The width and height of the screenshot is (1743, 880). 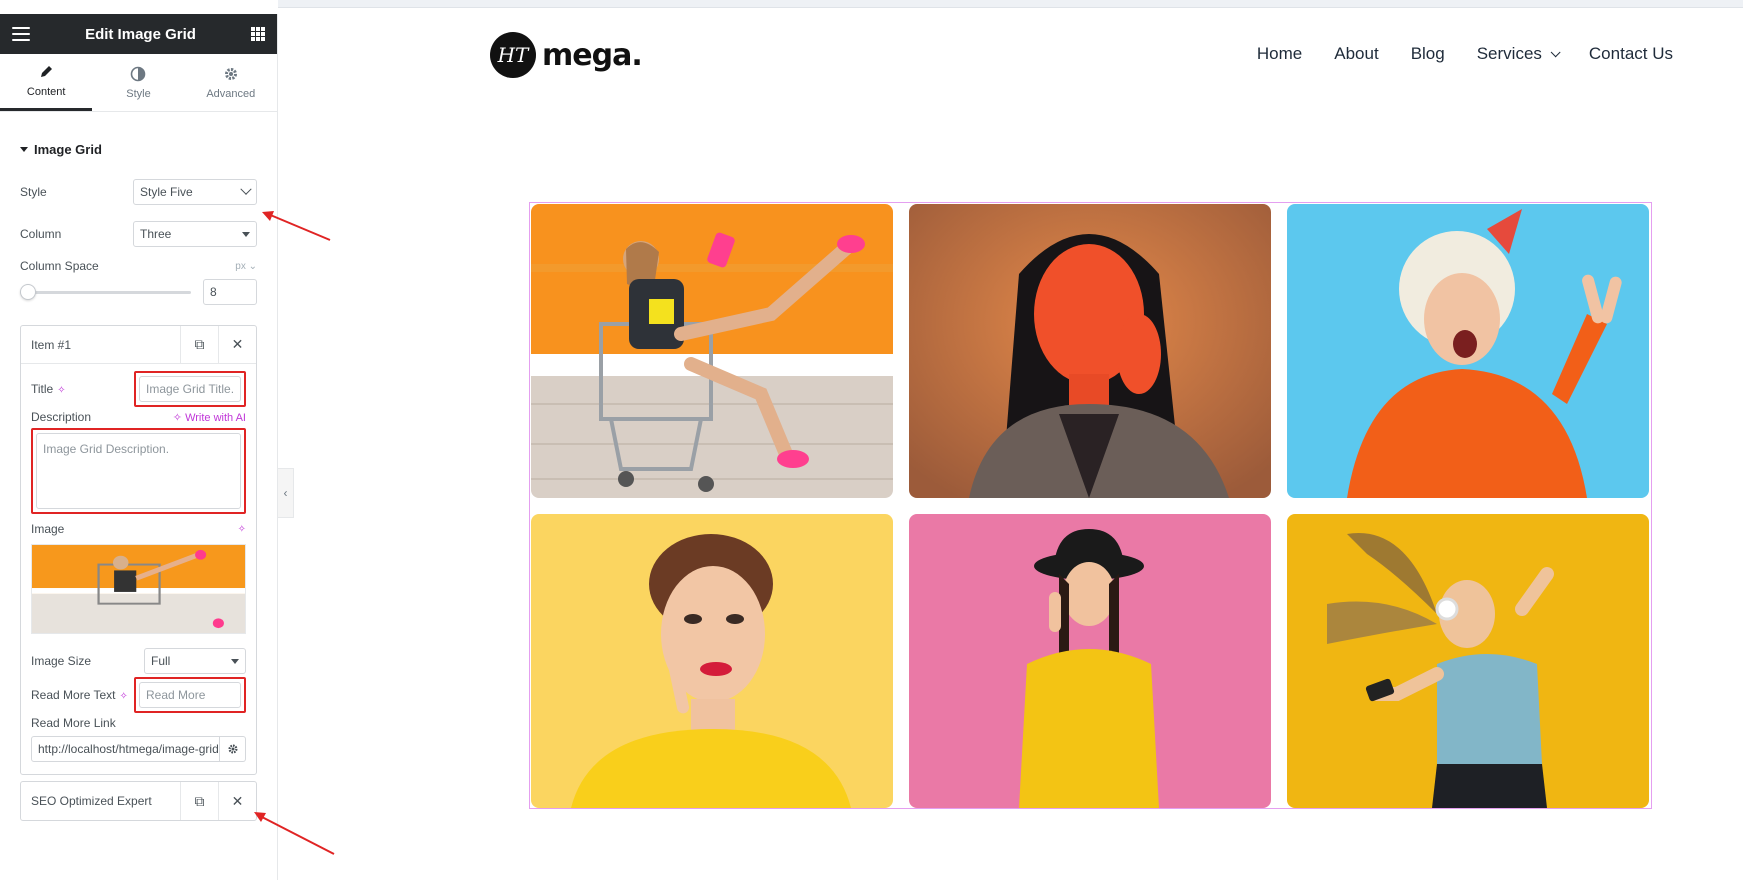 I want to click on highlight-box-read-more: Read More, so click(x=190, y=695).